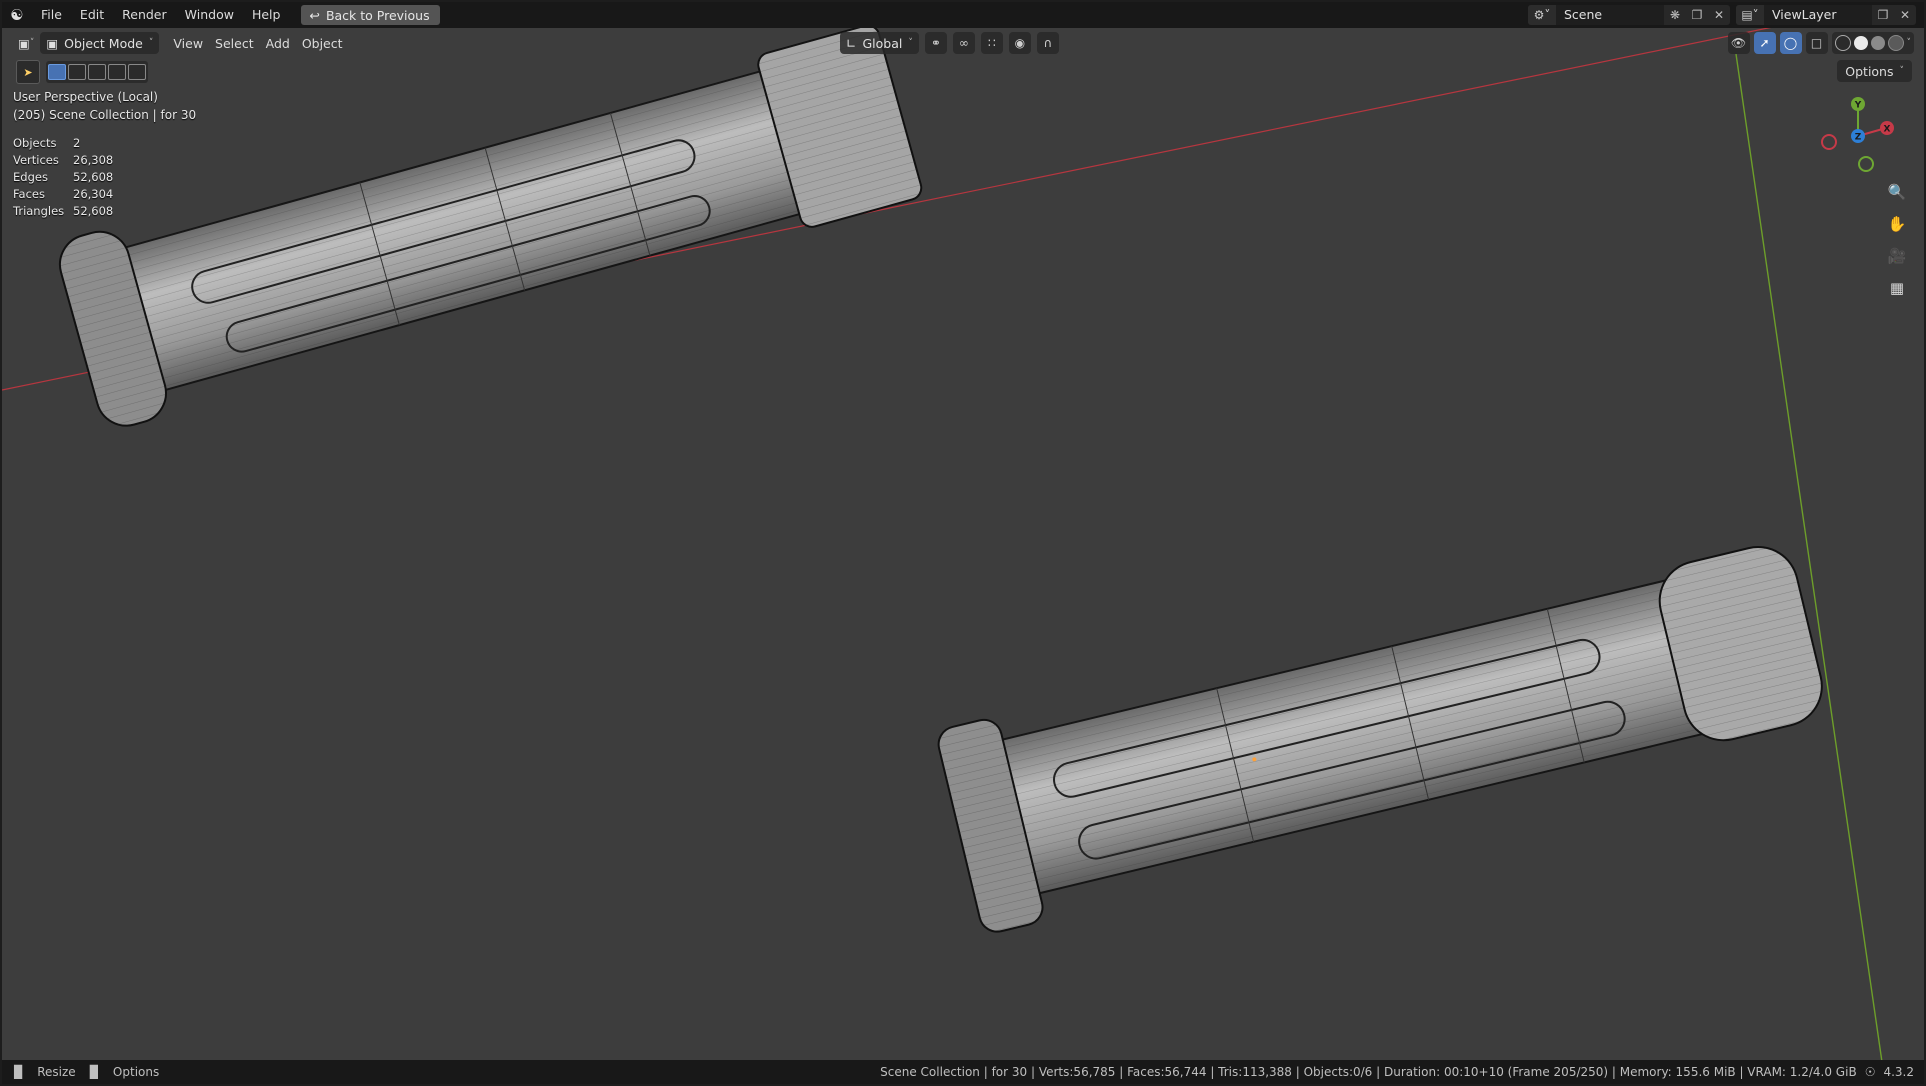 The image size is (1926, 1086). What do you see at coordinates (1898, 1072) in the screenshot?
I see `version-text: 4.3.2` at bounding box center [1898, 1072].